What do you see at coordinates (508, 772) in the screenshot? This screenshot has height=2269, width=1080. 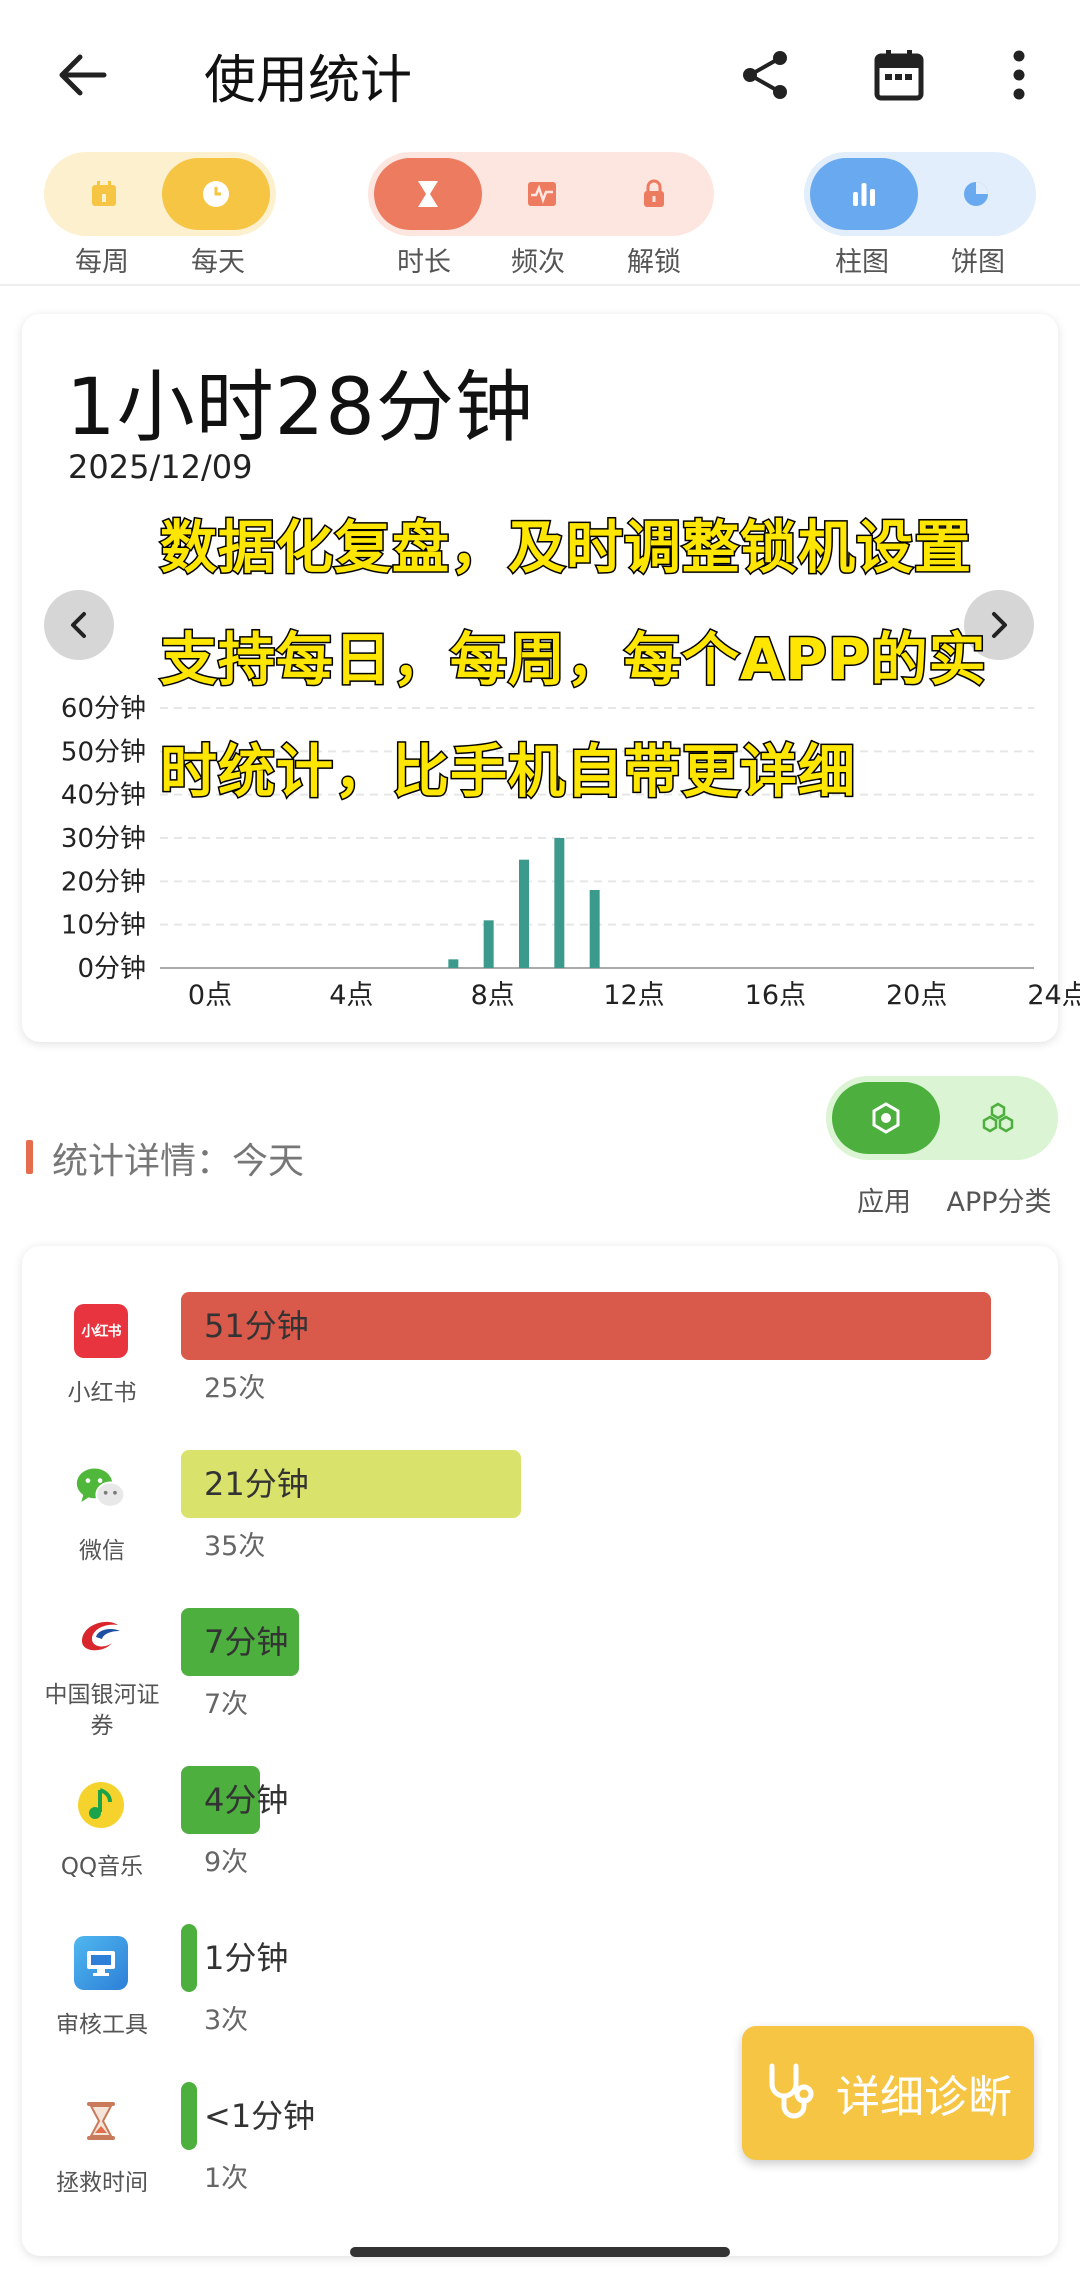 I see `overlay-text-line-3: 时统计，比手机自带更详细` at bounding box center [508, 772].